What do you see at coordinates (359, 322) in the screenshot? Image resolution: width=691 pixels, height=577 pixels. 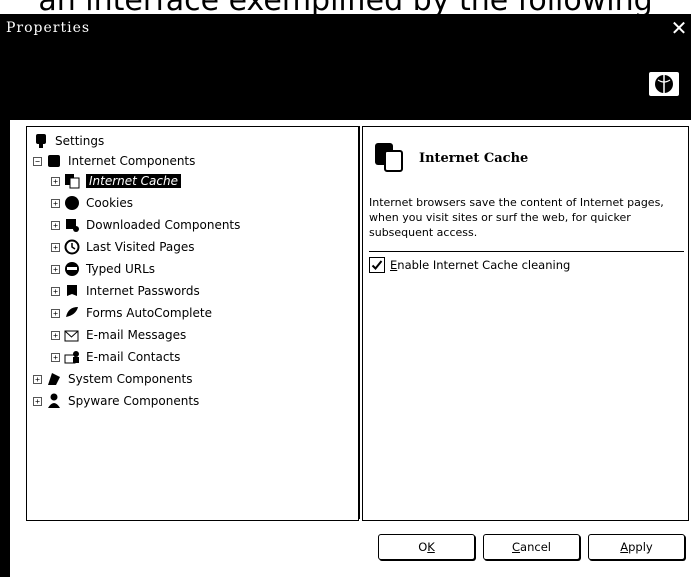 I see `panel-divider` at bounding box center [359, 322].